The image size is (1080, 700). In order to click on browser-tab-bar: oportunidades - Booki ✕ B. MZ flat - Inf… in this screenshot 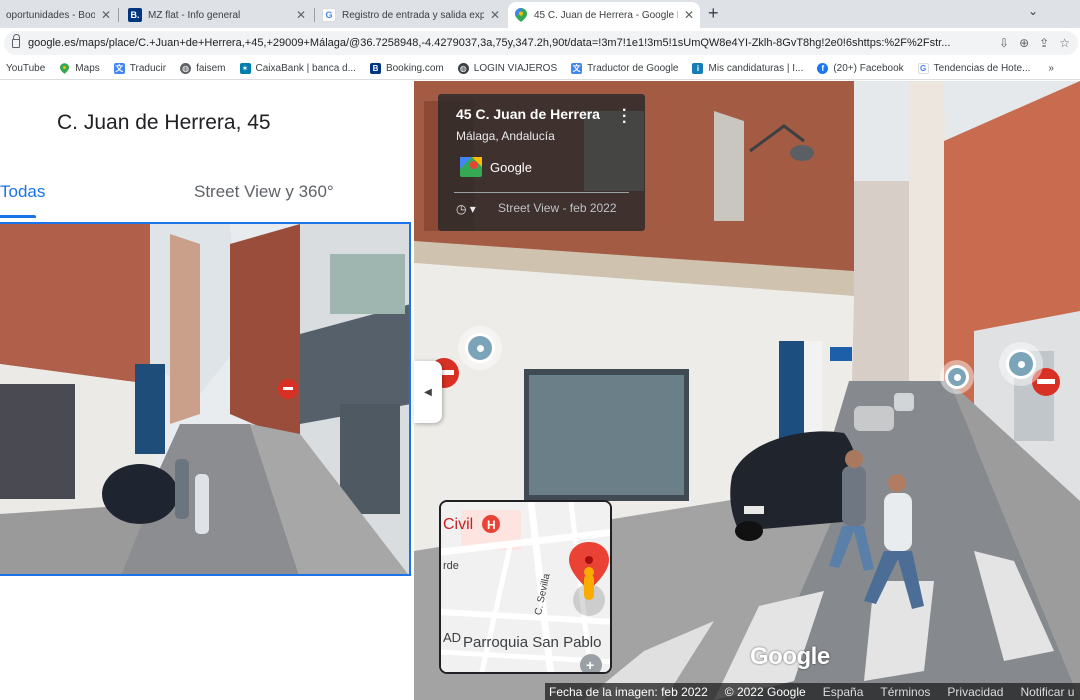, I will do `click(540, 14)`.